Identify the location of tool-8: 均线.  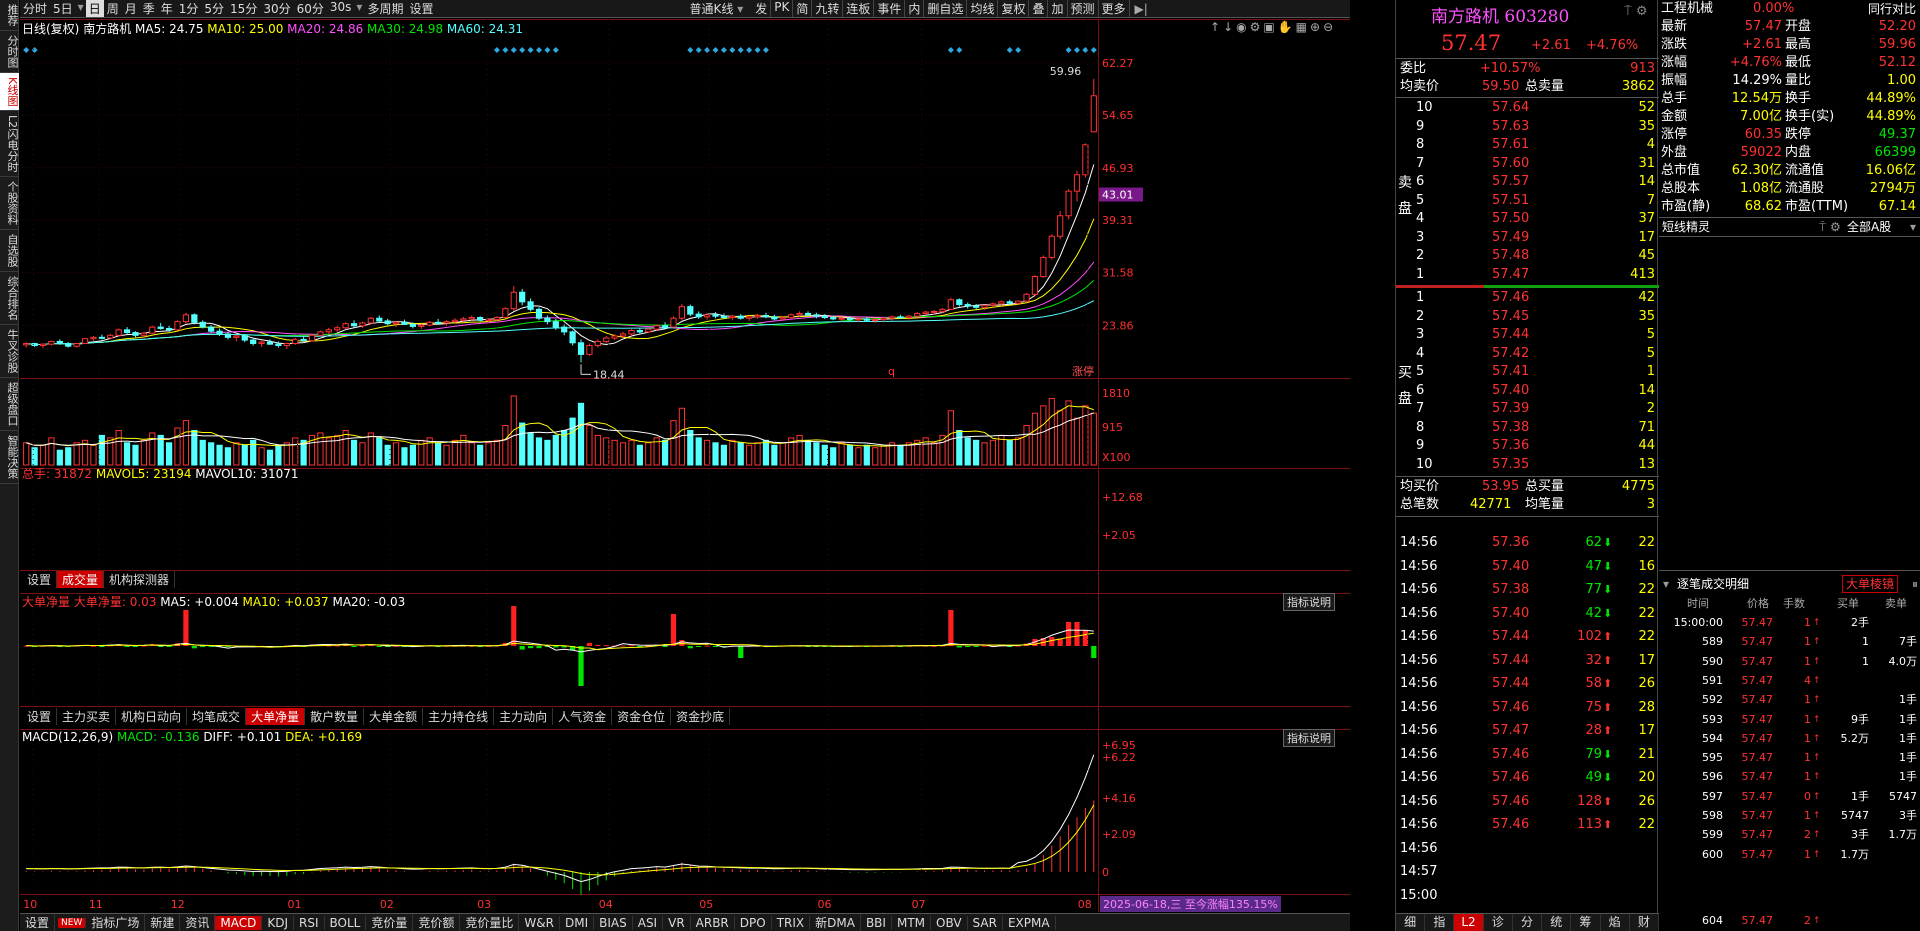
(983, 8).